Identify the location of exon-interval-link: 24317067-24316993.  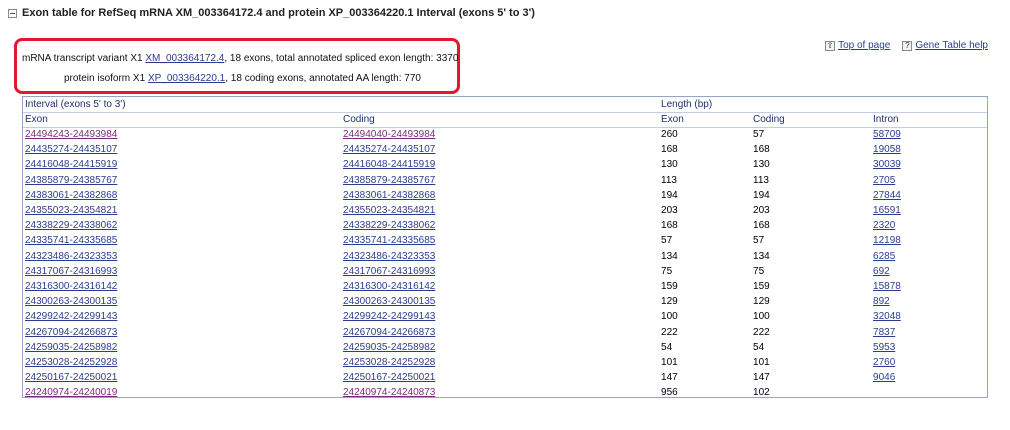
(71, 271).